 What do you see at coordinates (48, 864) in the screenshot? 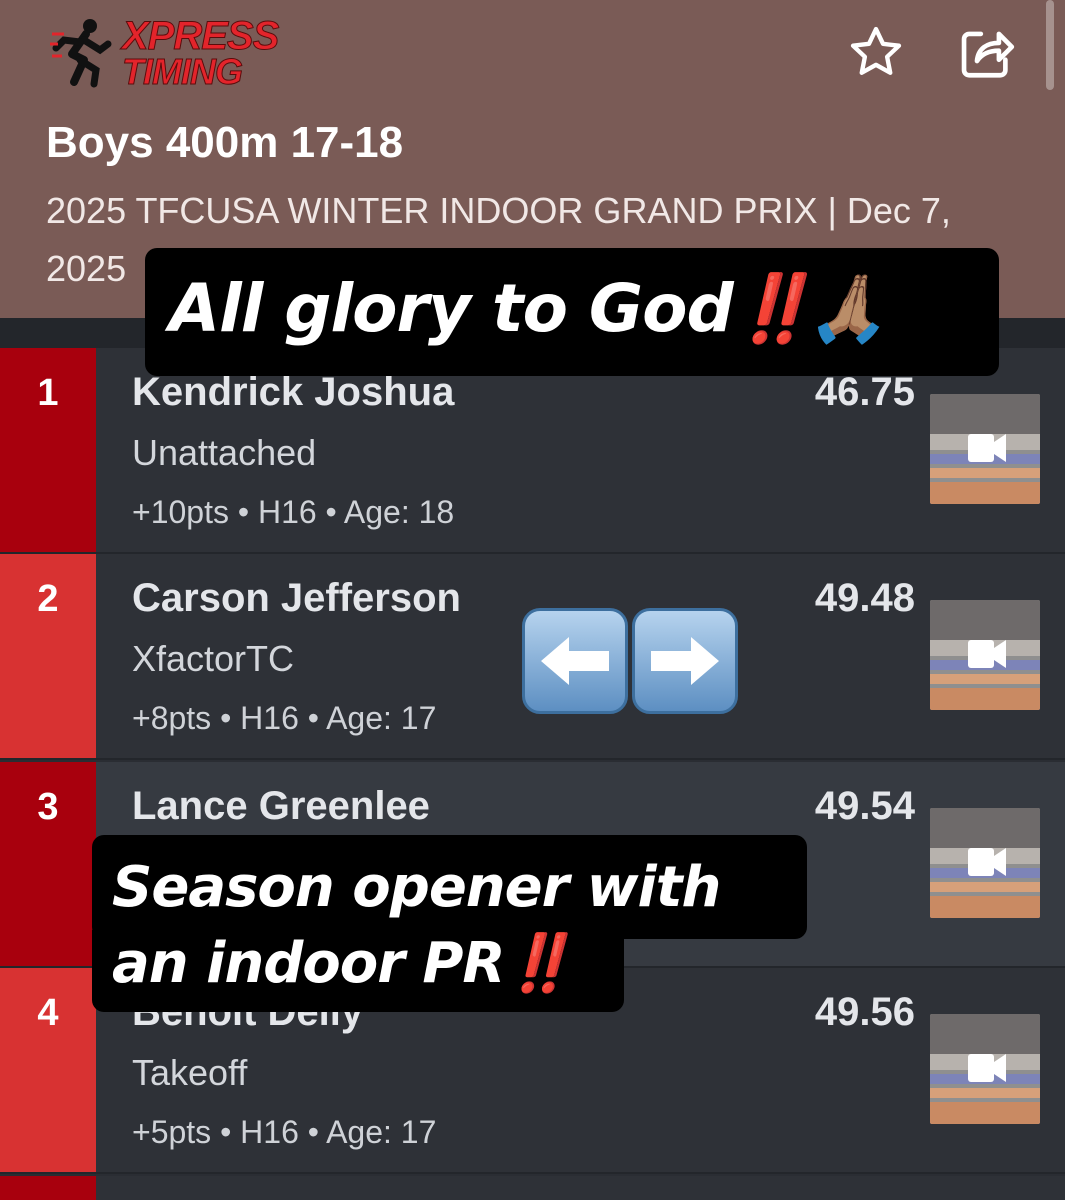
I see `rank-cell: 3` at bounding box center [48, 864].